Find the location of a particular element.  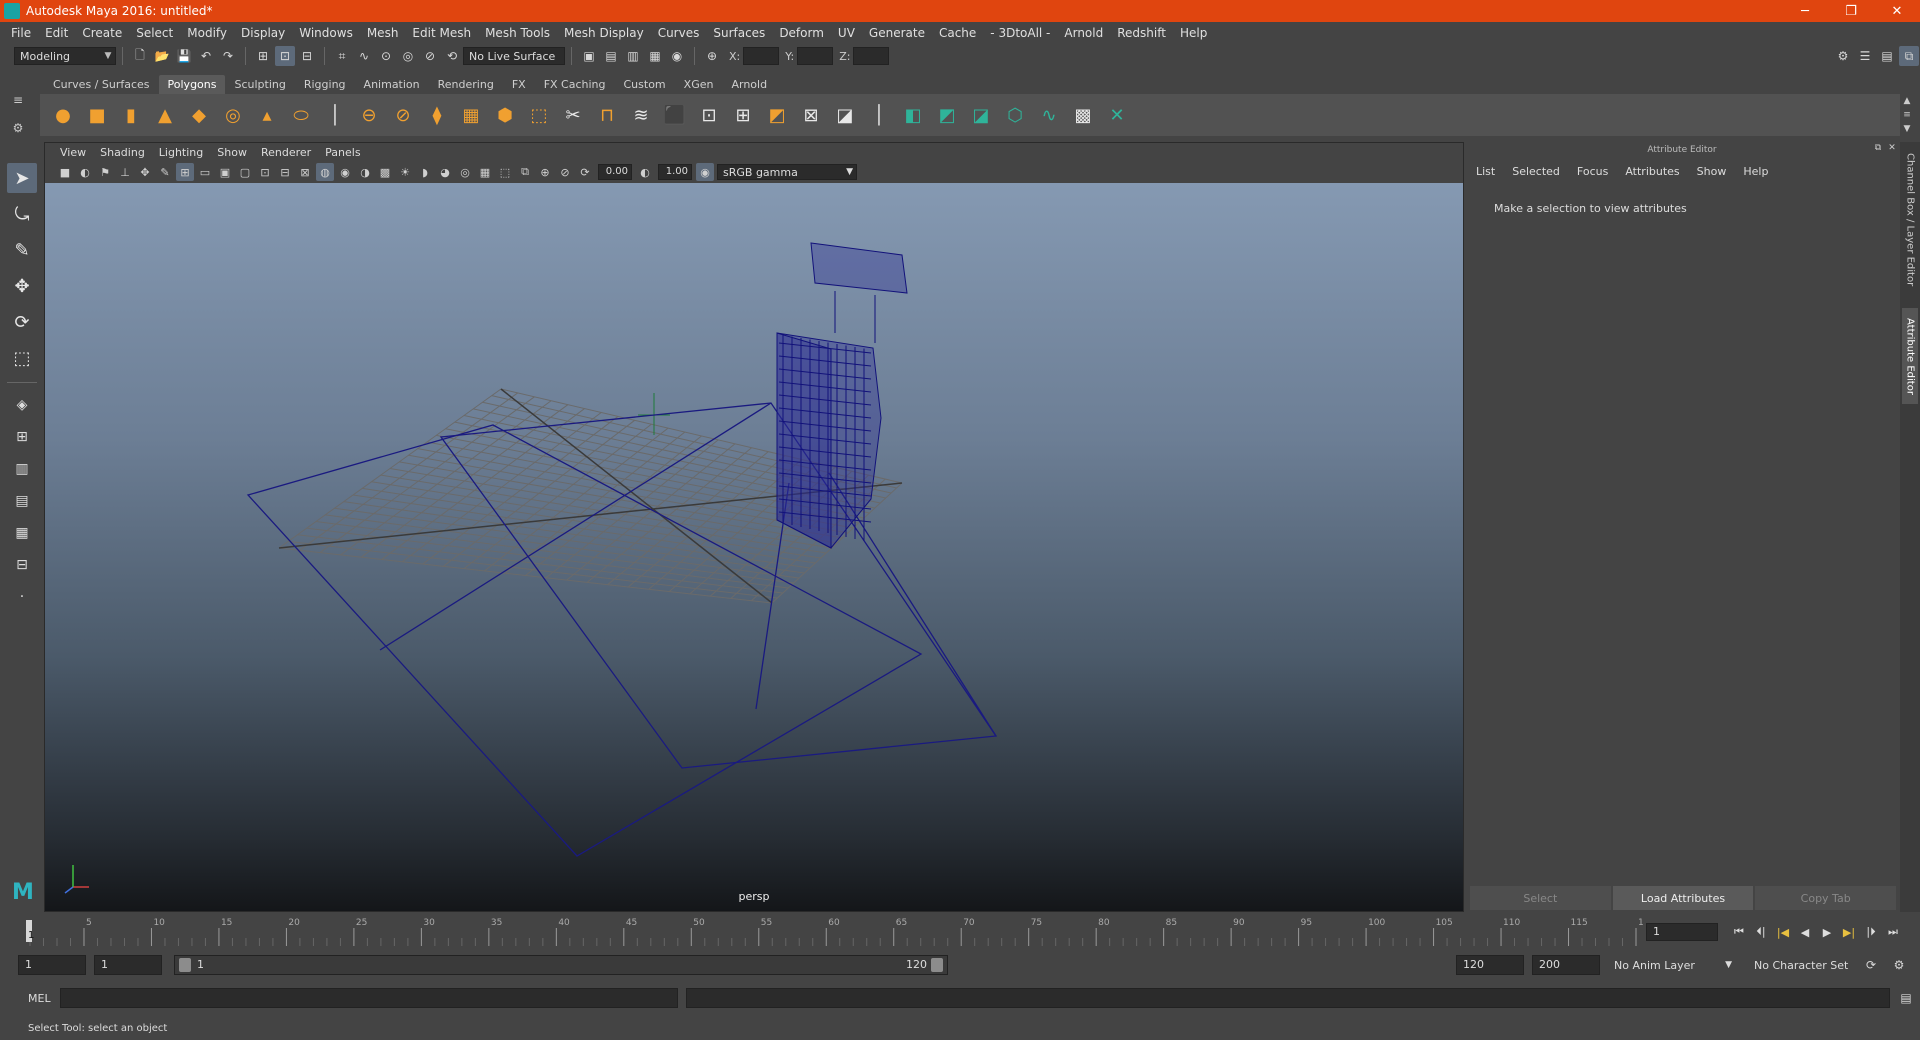

snap-point-icon: ⊙ is located at coordinates (386, 56).